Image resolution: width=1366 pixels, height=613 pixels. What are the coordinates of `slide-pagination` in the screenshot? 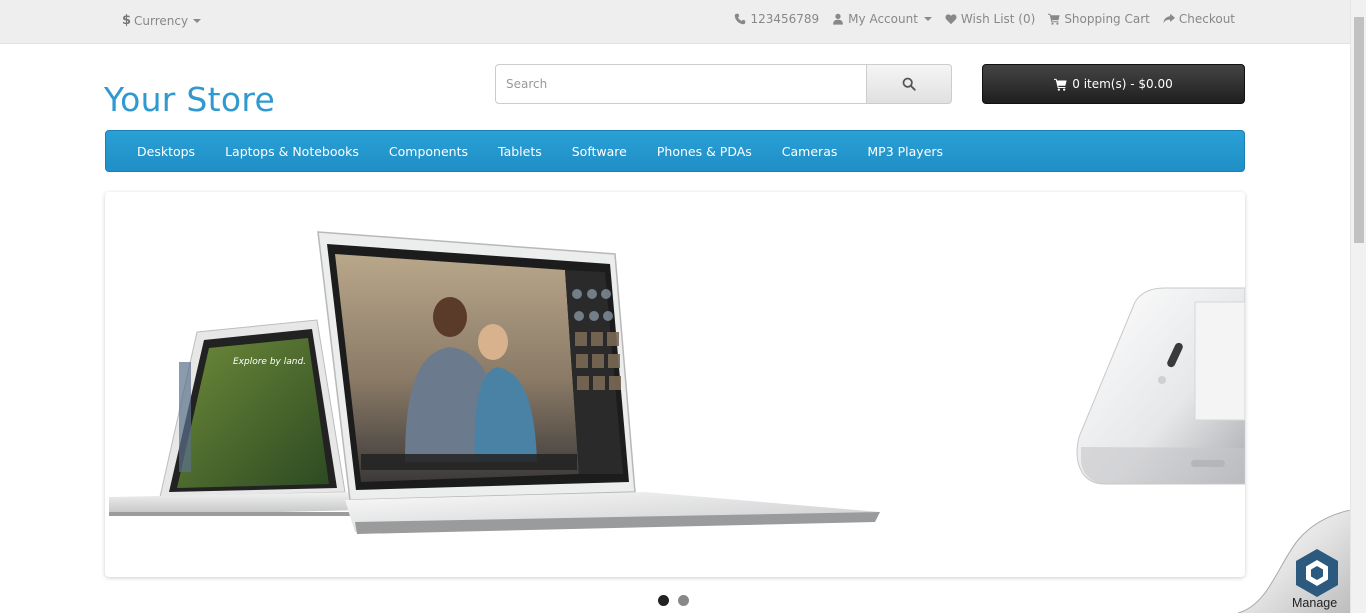 It's located at (673, 600).